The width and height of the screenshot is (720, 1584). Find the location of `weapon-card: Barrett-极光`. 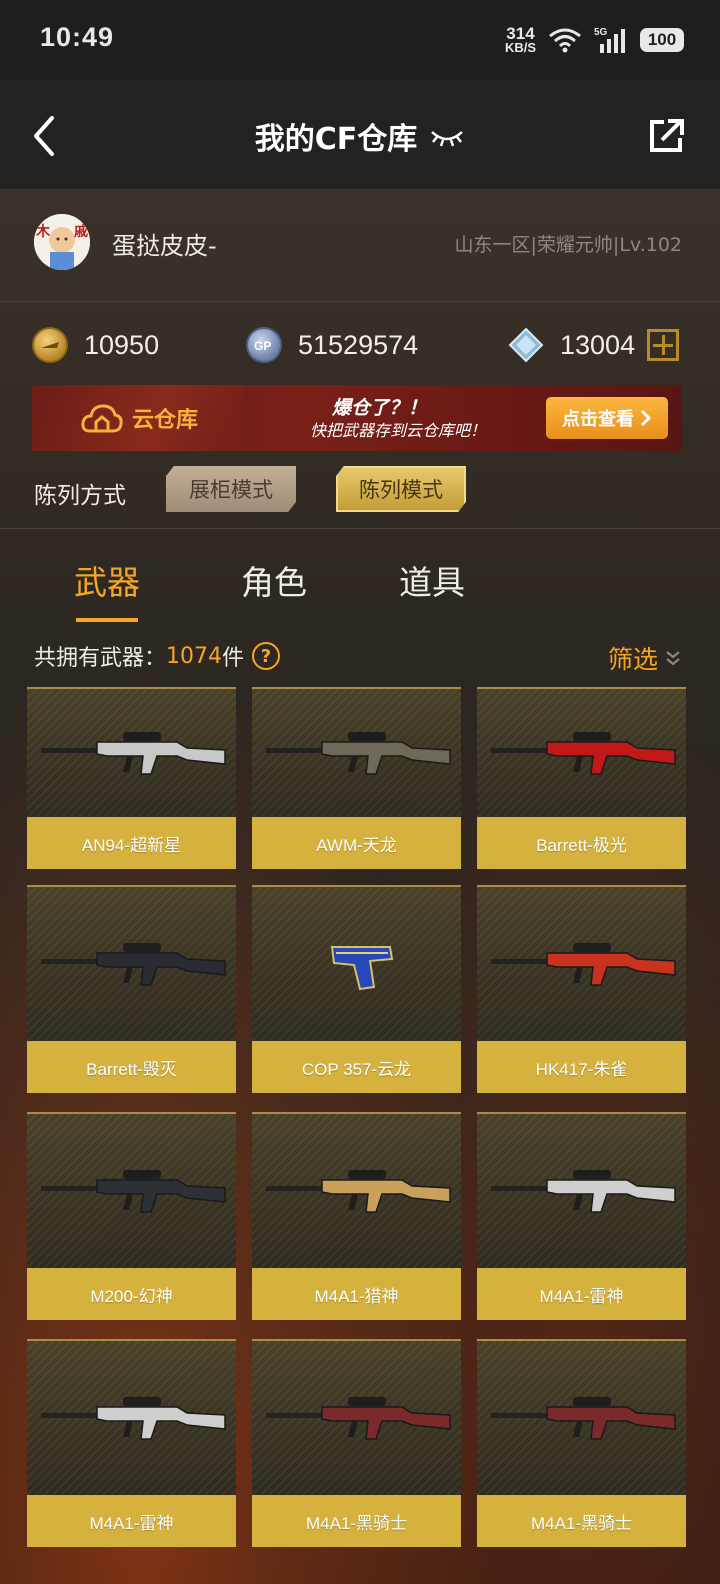

weapon-card: Barrett-极光 is located at coordinates (581, 778).